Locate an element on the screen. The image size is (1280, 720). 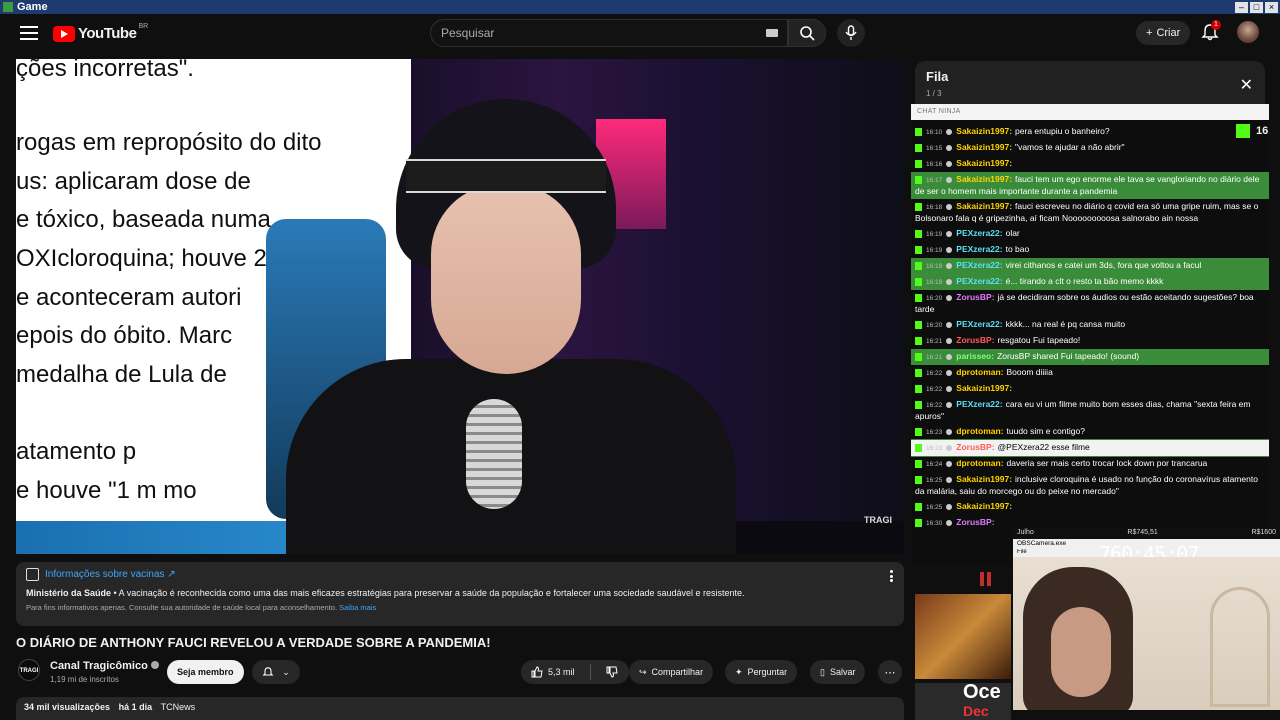
user-avatar is located at coordinates (1248, 32).